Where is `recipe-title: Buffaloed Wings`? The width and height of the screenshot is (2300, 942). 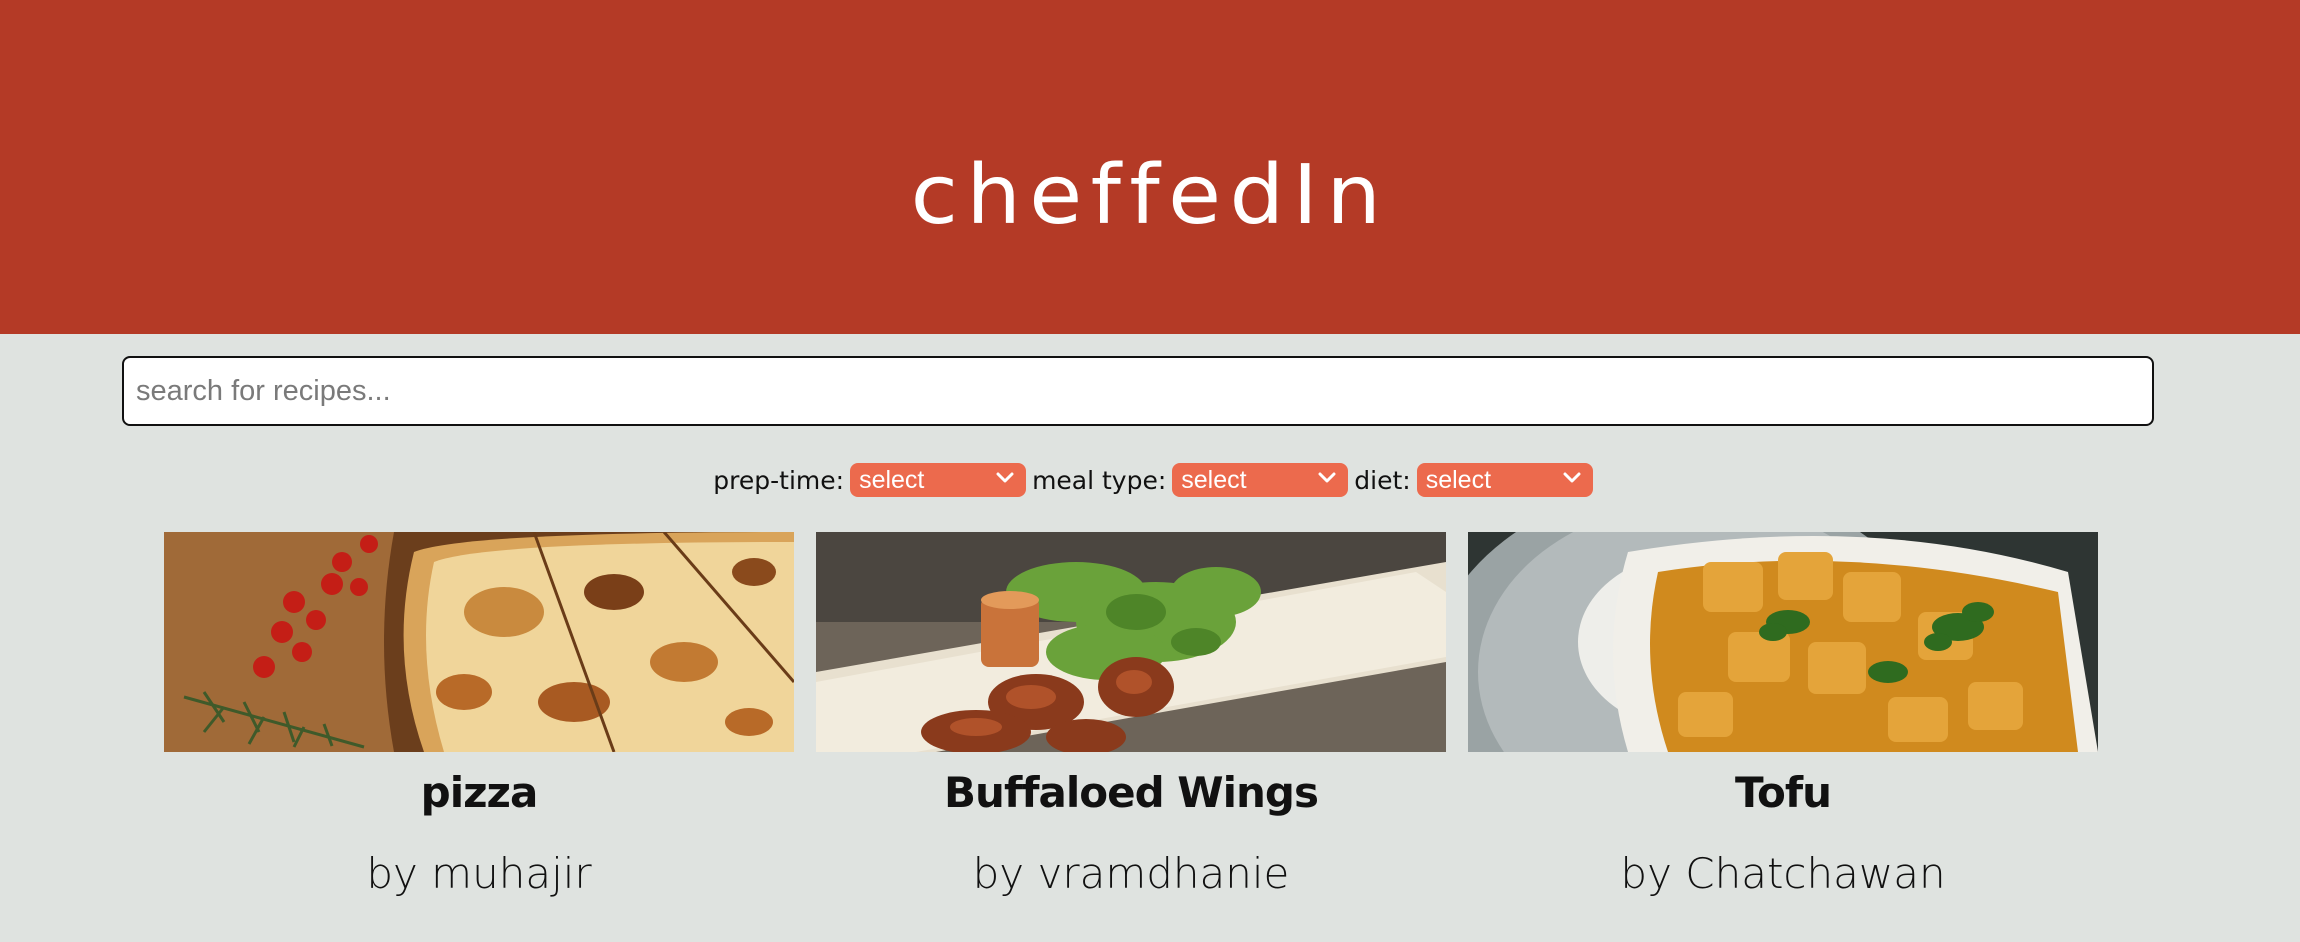 recipe-title: Buffaloed Wings is located at coordinates (1131, 792).